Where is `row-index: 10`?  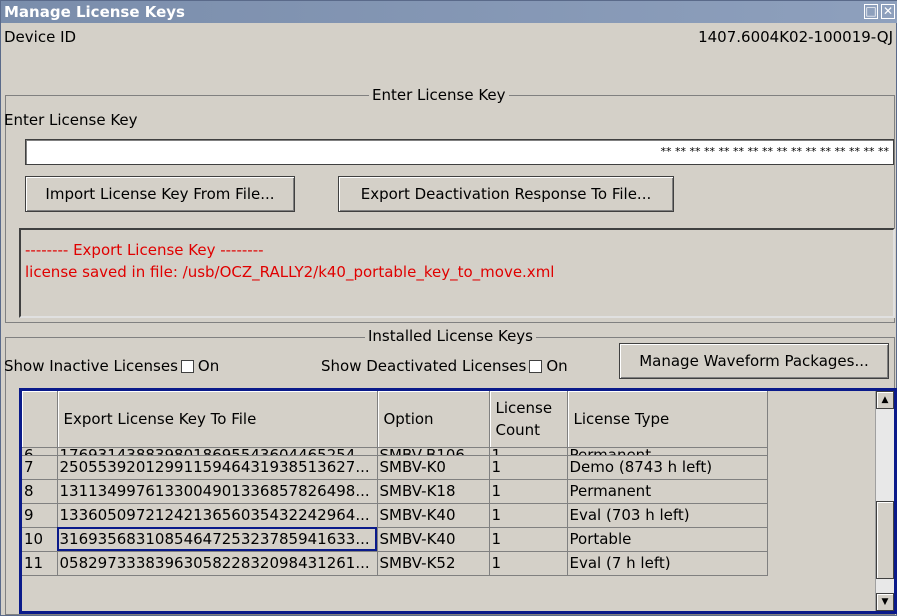
row-index: 10 is located at coordinates (40, 539).